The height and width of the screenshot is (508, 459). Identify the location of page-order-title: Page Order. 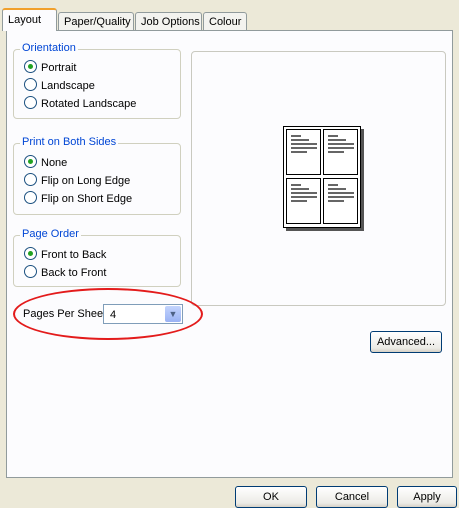
(50, 234).